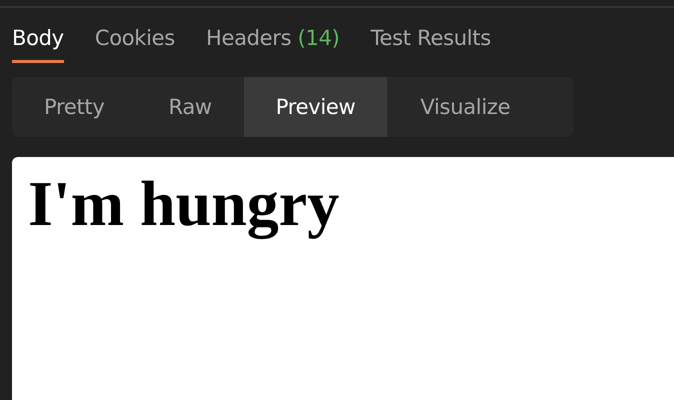 The image size is (674, 400). Describe the element at coordinates (134, 42) in the screenshot. I see `tab: Cookies` at that location.